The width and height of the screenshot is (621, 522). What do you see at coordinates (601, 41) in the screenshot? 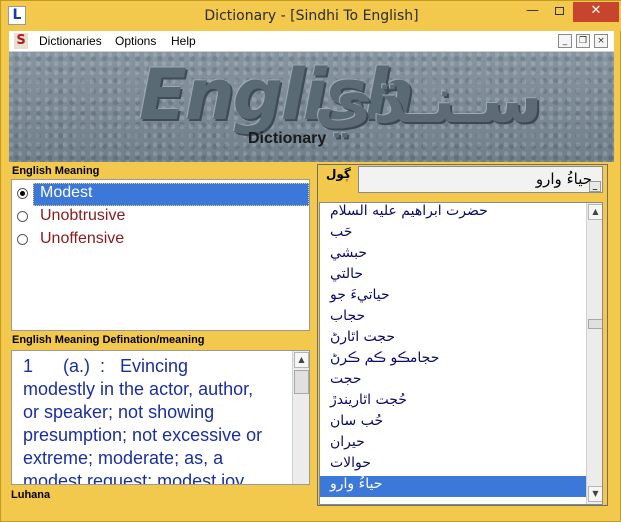
I see `mdi-close-button: ×` at bounding box center [601, 41].